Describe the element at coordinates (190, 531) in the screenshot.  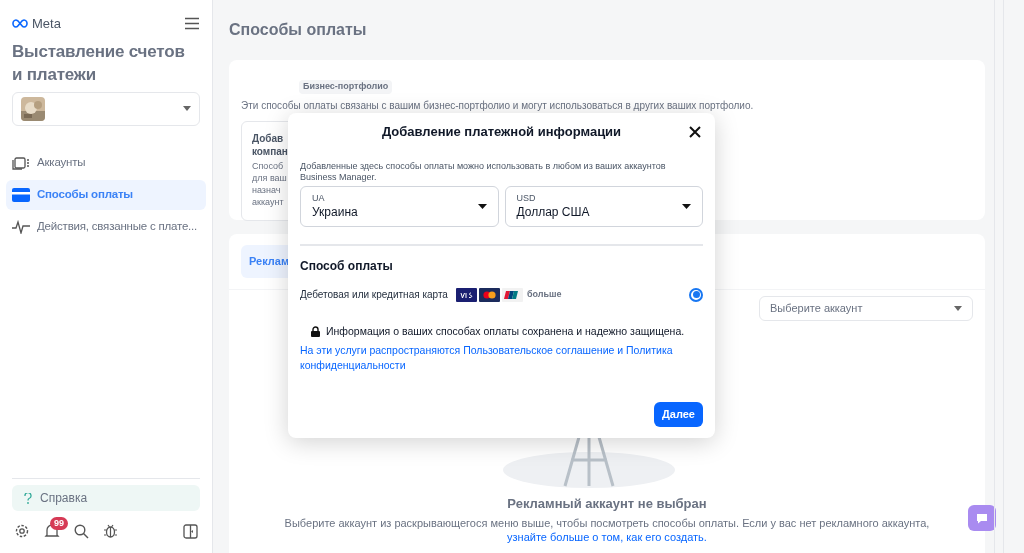
I see `panel-toggle-icon` at that location.